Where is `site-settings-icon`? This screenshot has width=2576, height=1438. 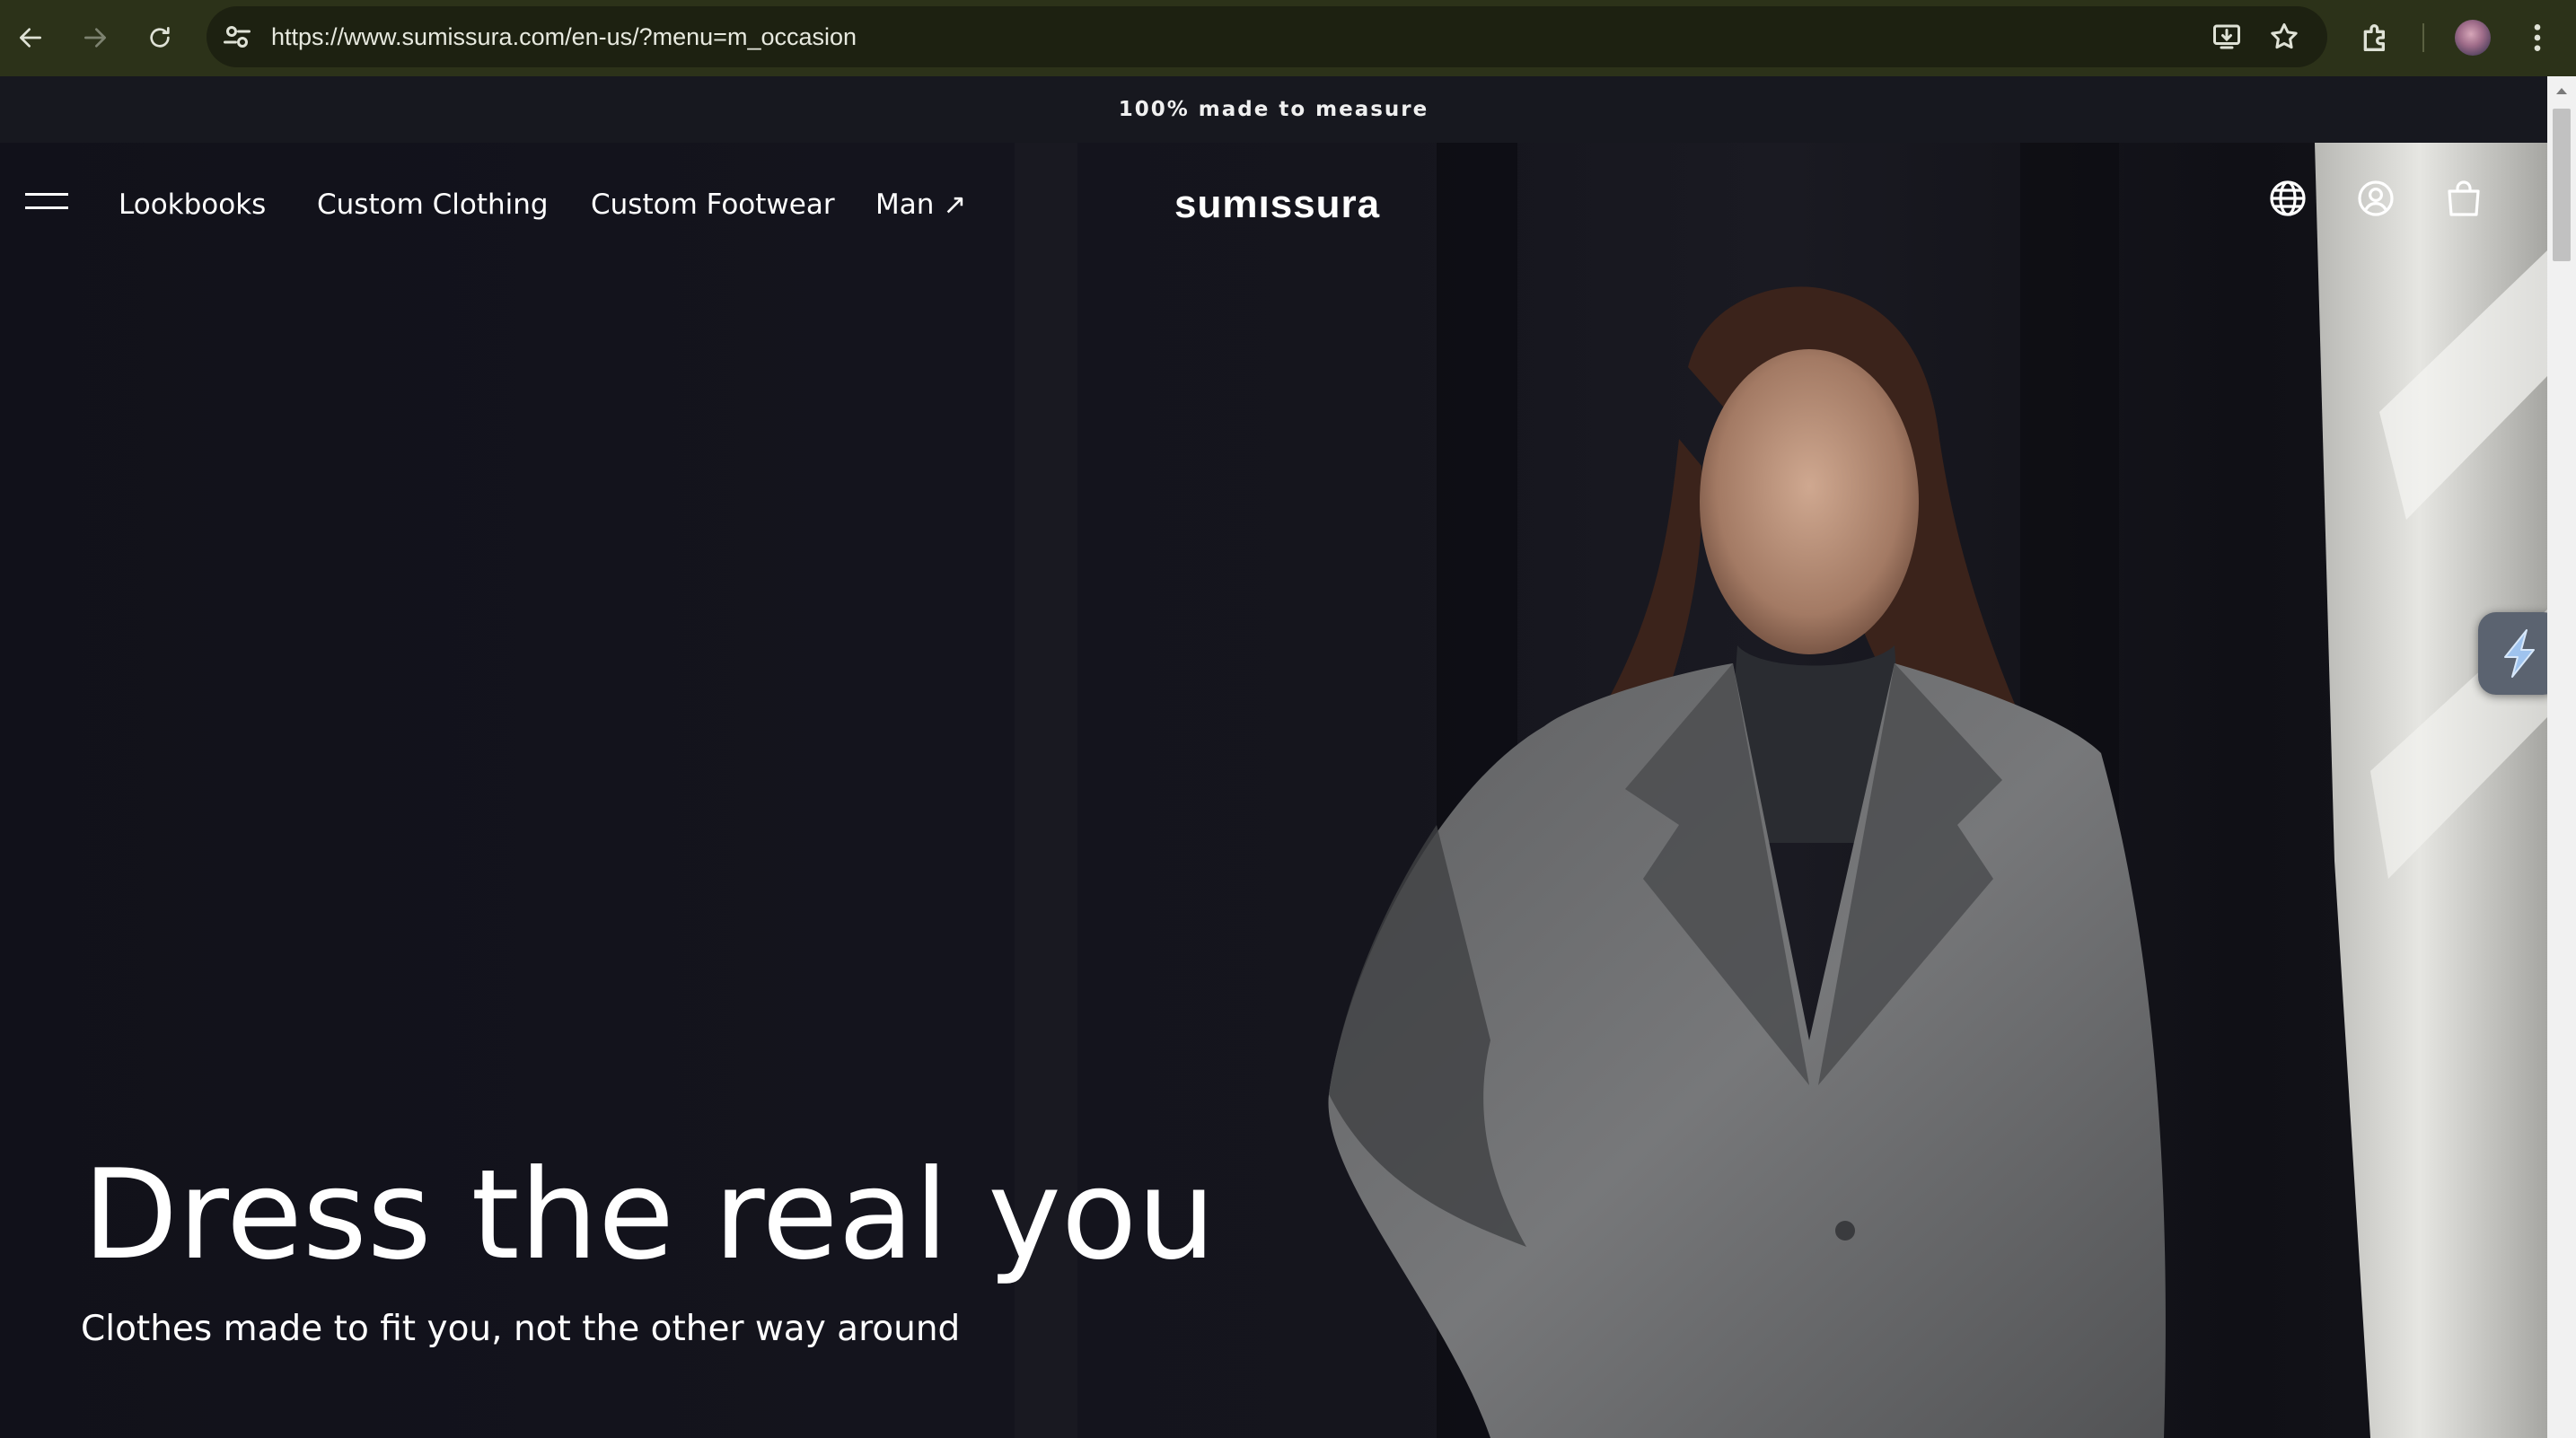 site-settings-icon is located at coordinates (237, 37).